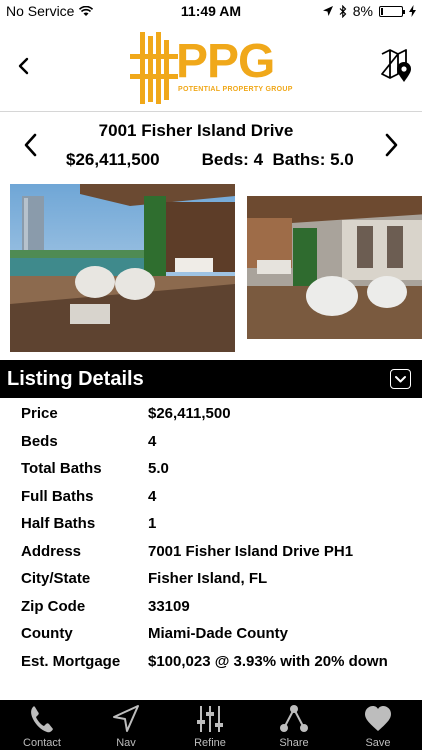 This screenshot has height=750, width=422. What do you see at coordinates (152, 523) in the screenshot?
I see `detail-value: 1` at bounding box center [152, 523].